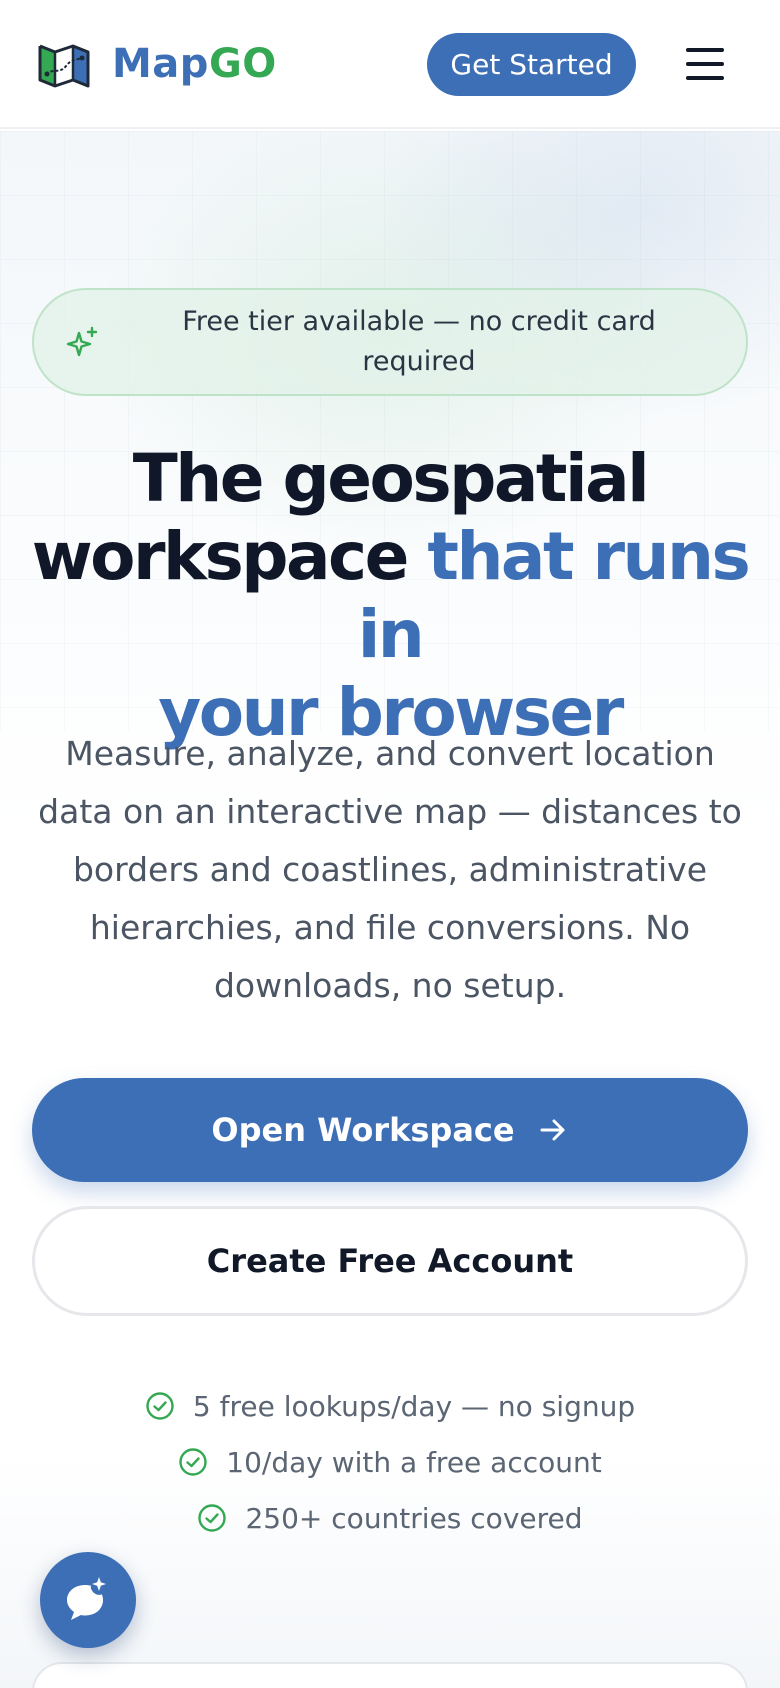 The height and width of the screenshot is (1688, 780). What do you see at coordinates (363, 1130) in the screenshot?
I see `open-workspace-label: Open Workspace` at bounding box center [363, 1130].